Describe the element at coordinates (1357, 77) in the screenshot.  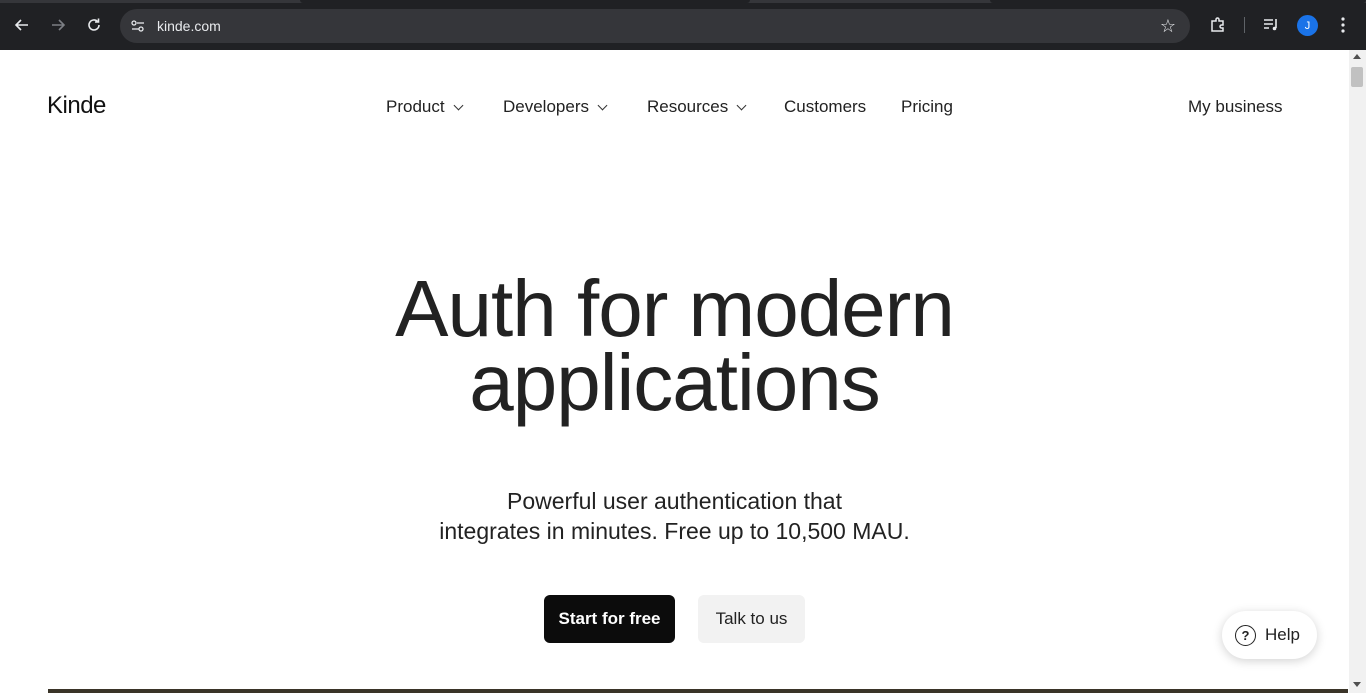
I see `scrollbar-thumb` at that location.